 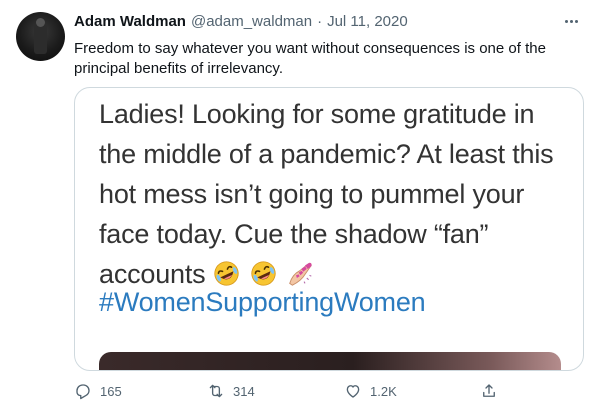 I want to click on more-options-icon, so click(x=571, y=21).